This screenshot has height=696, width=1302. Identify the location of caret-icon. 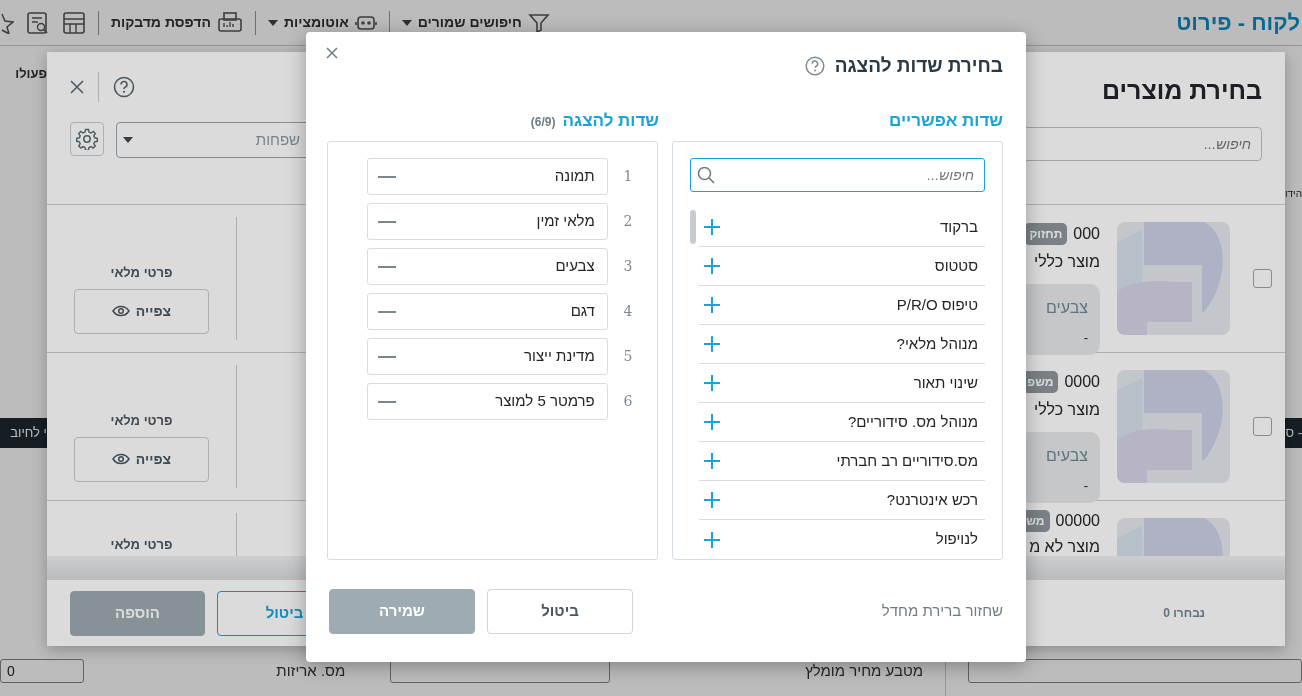
(128, 140).